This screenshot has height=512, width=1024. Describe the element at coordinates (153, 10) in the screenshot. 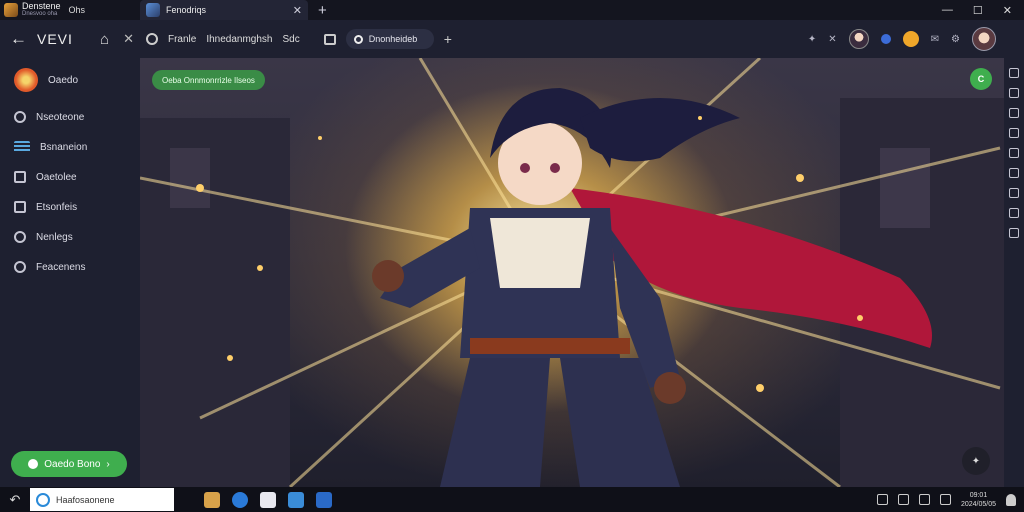

I see `tab-favicon-icon` at that location.